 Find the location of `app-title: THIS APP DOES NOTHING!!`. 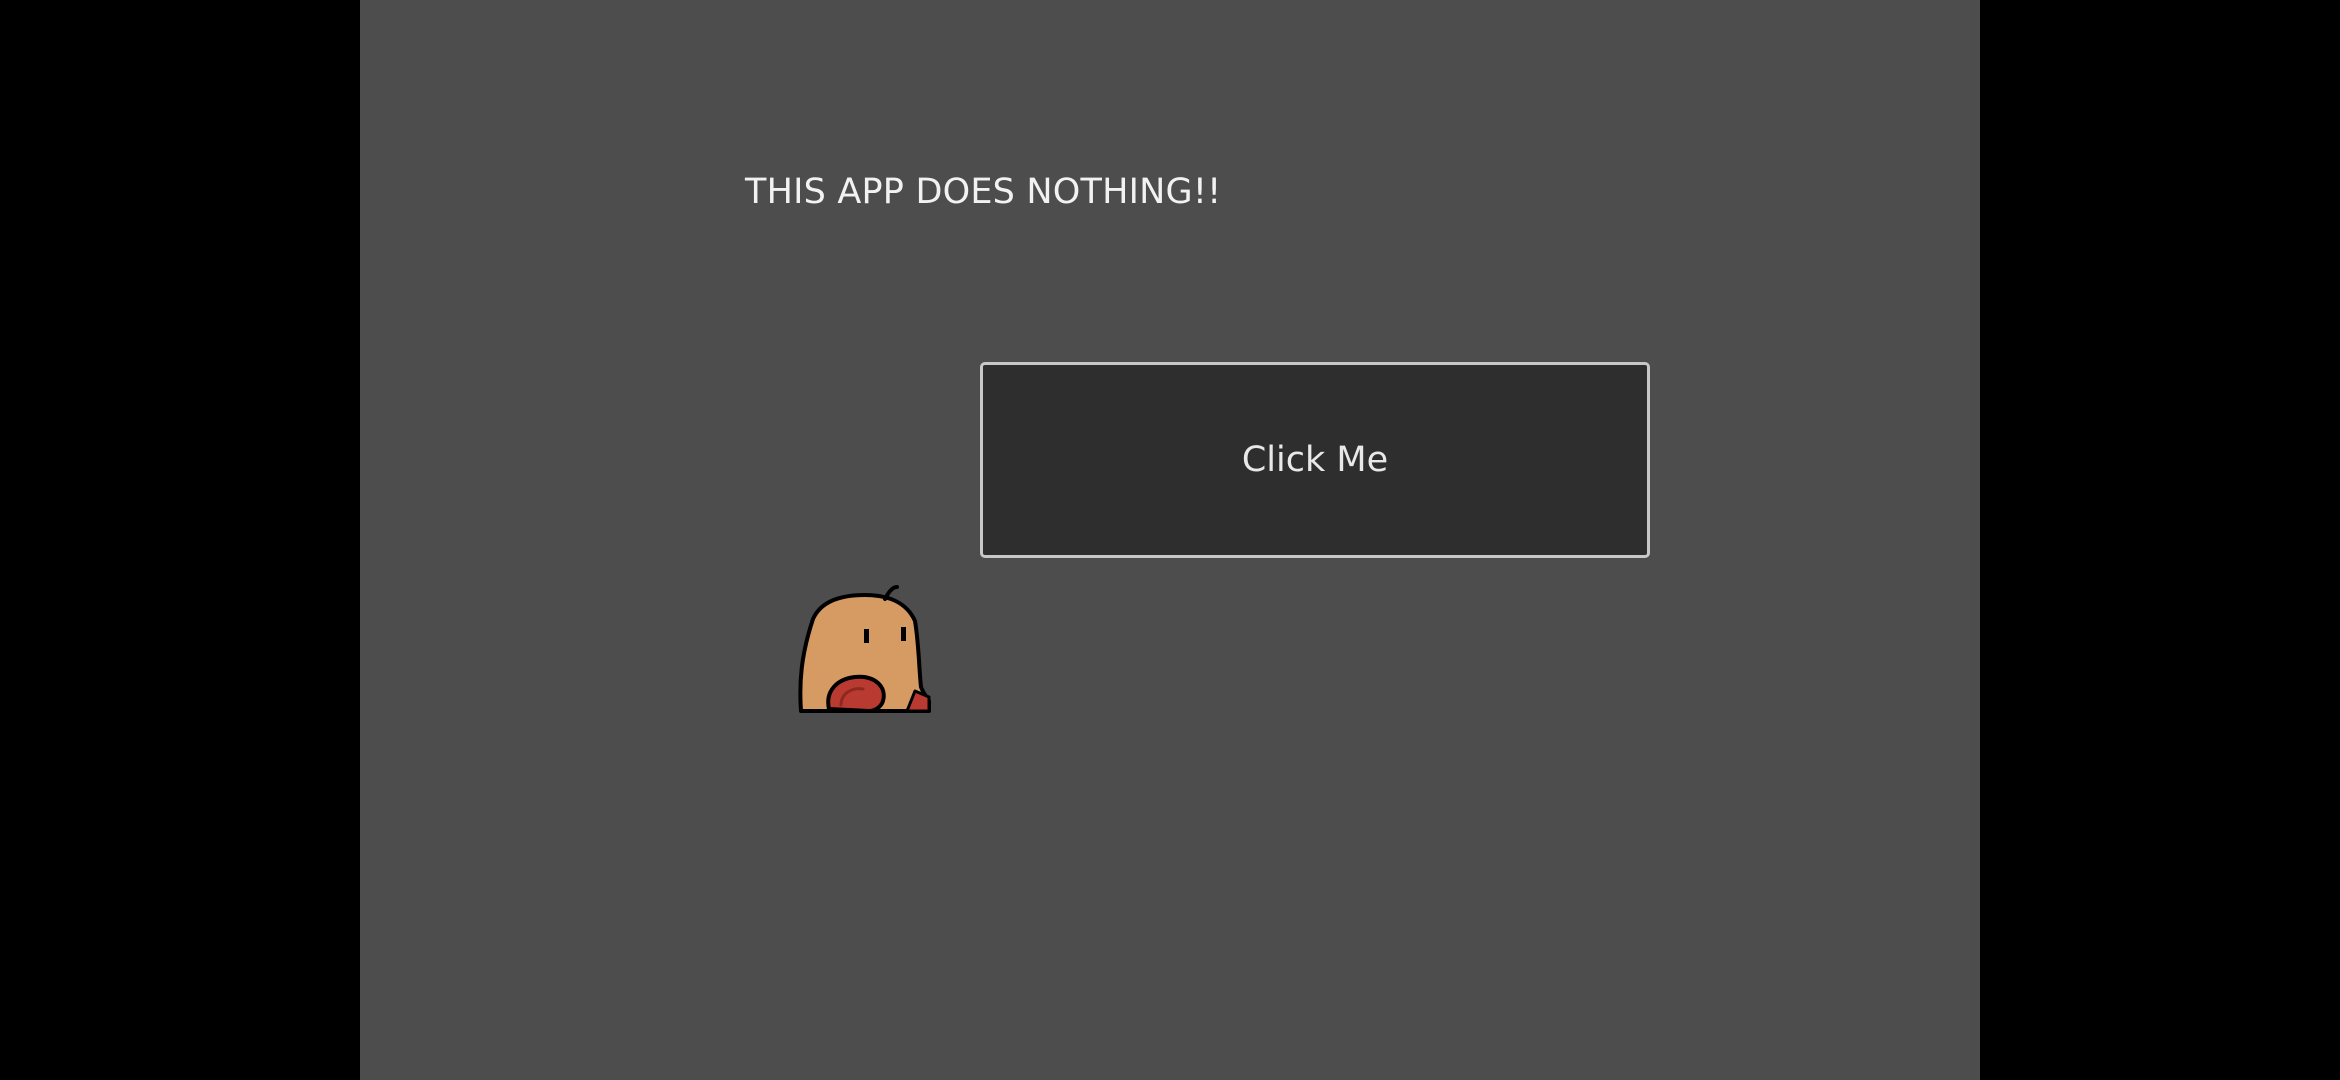

app-title: THIS APP DOES NOTHING!! is located at coordinates (983, 192).